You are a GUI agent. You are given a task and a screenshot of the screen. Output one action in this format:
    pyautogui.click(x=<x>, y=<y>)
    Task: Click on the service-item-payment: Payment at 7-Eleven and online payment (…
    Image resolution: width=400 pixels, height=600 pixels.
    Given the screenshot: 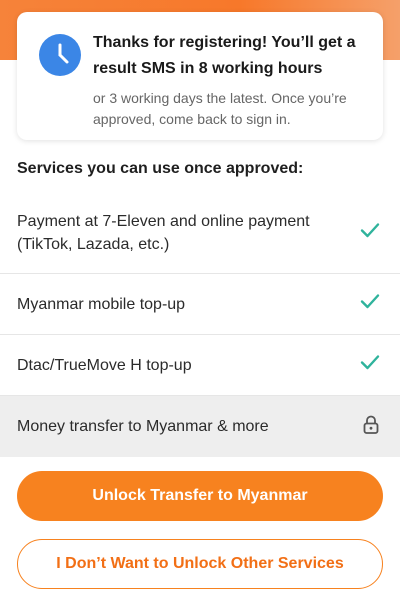 What is the action you would take?
    pyautogui.click(x=200, y=232)
    